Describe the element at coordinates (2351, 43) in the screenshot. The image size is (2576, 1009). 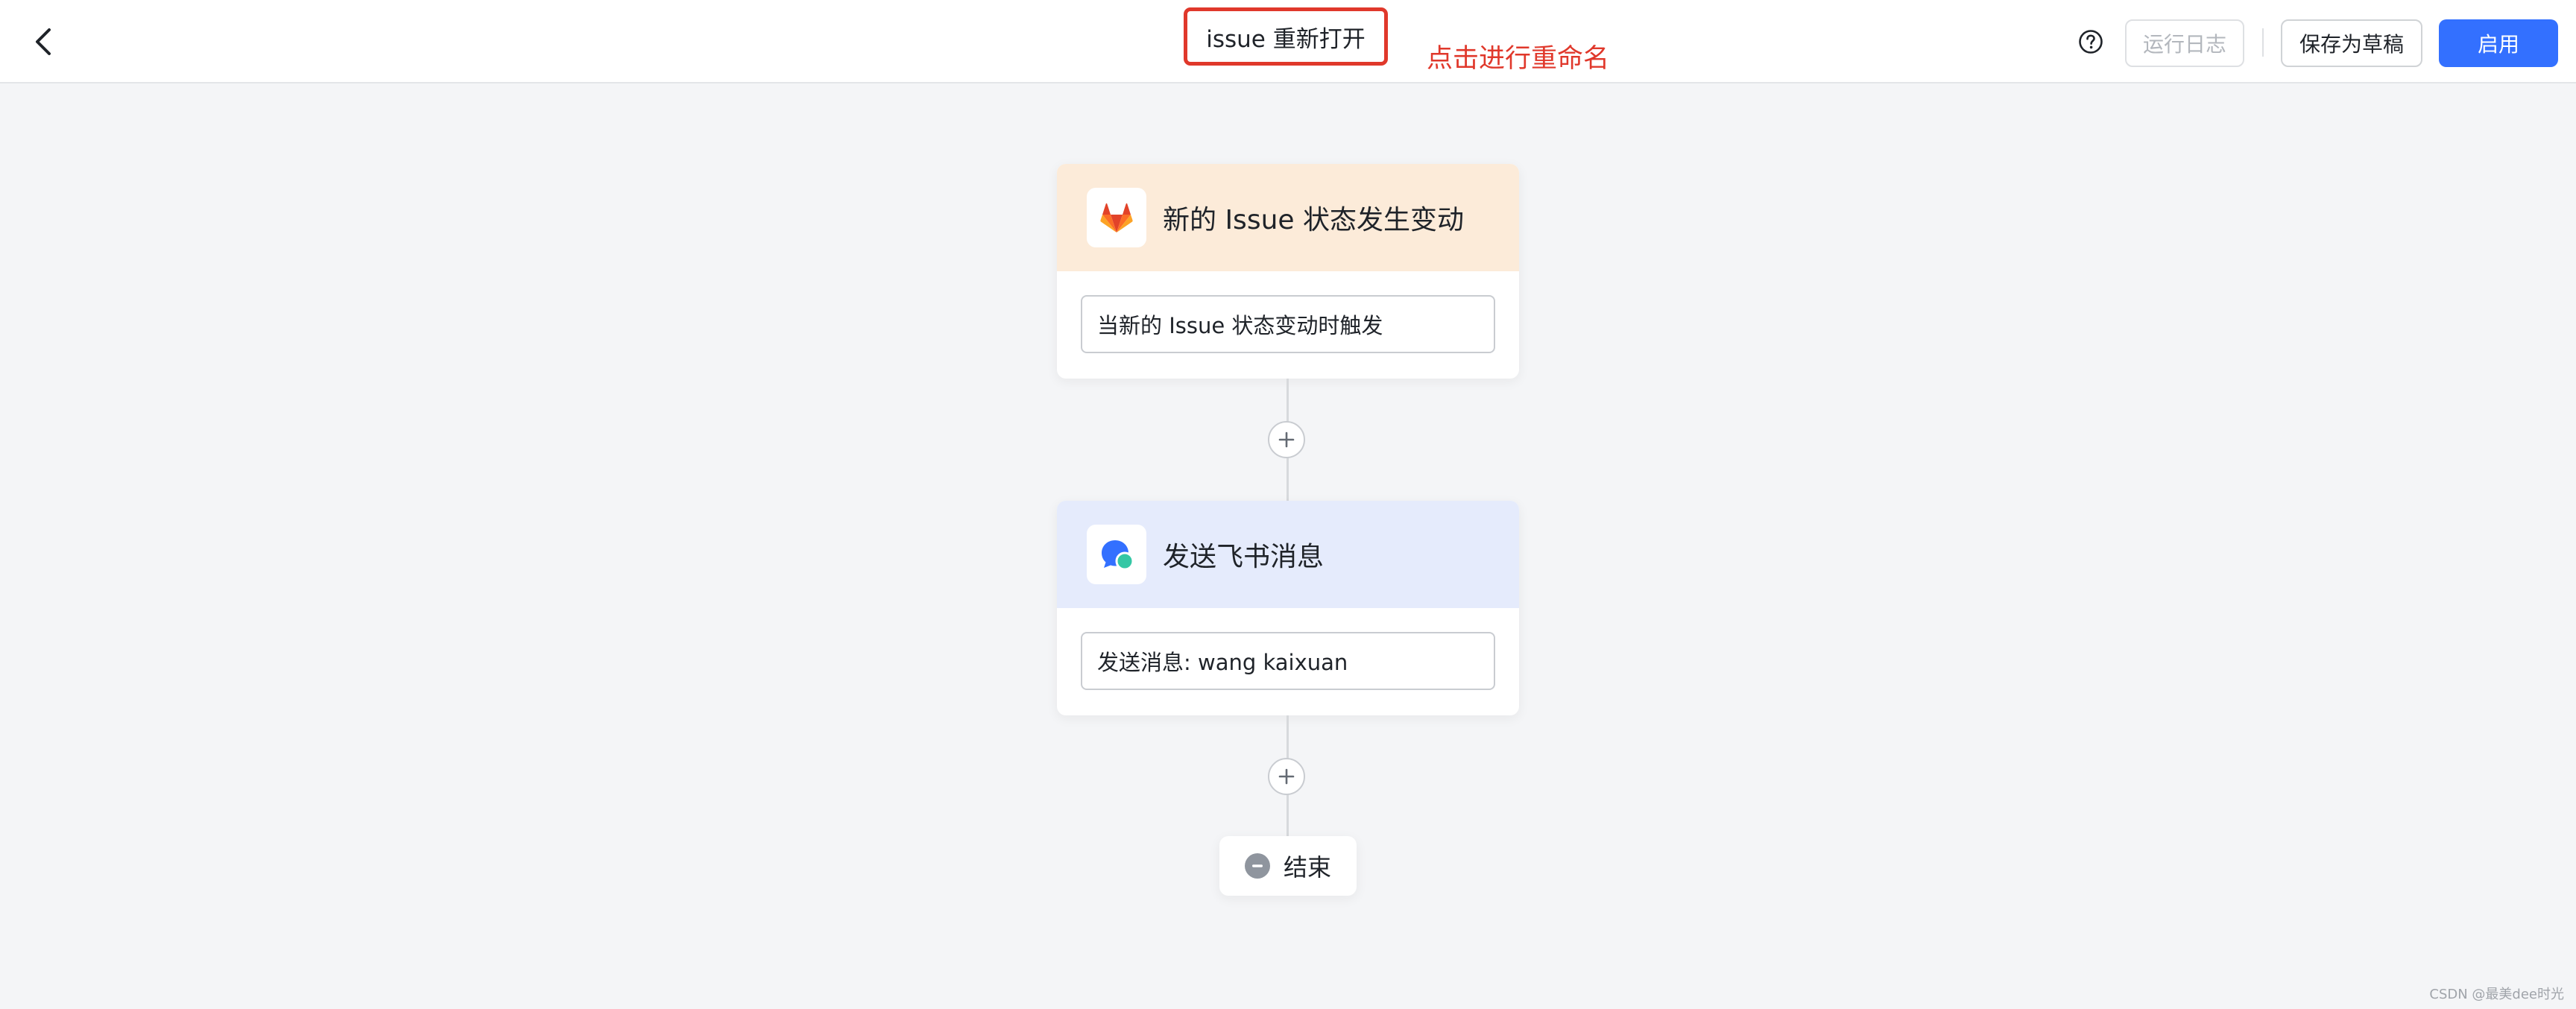
I see `save-draft-button: 保存为草稿` at that location.